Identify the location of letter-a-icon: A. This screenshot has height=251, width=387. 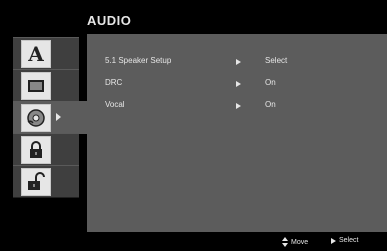
(36, 54).